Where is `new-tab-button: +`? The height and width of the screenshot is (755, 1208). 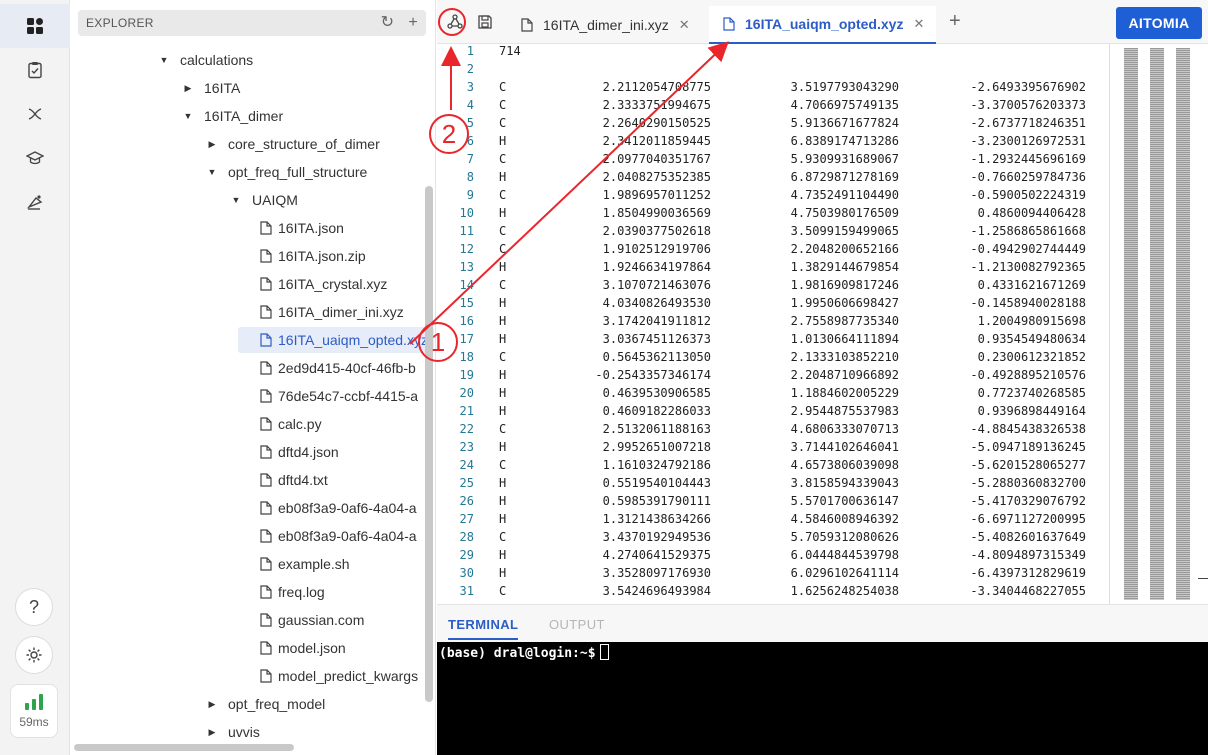
new-tab-button: + is located at coordinates (955, 21).